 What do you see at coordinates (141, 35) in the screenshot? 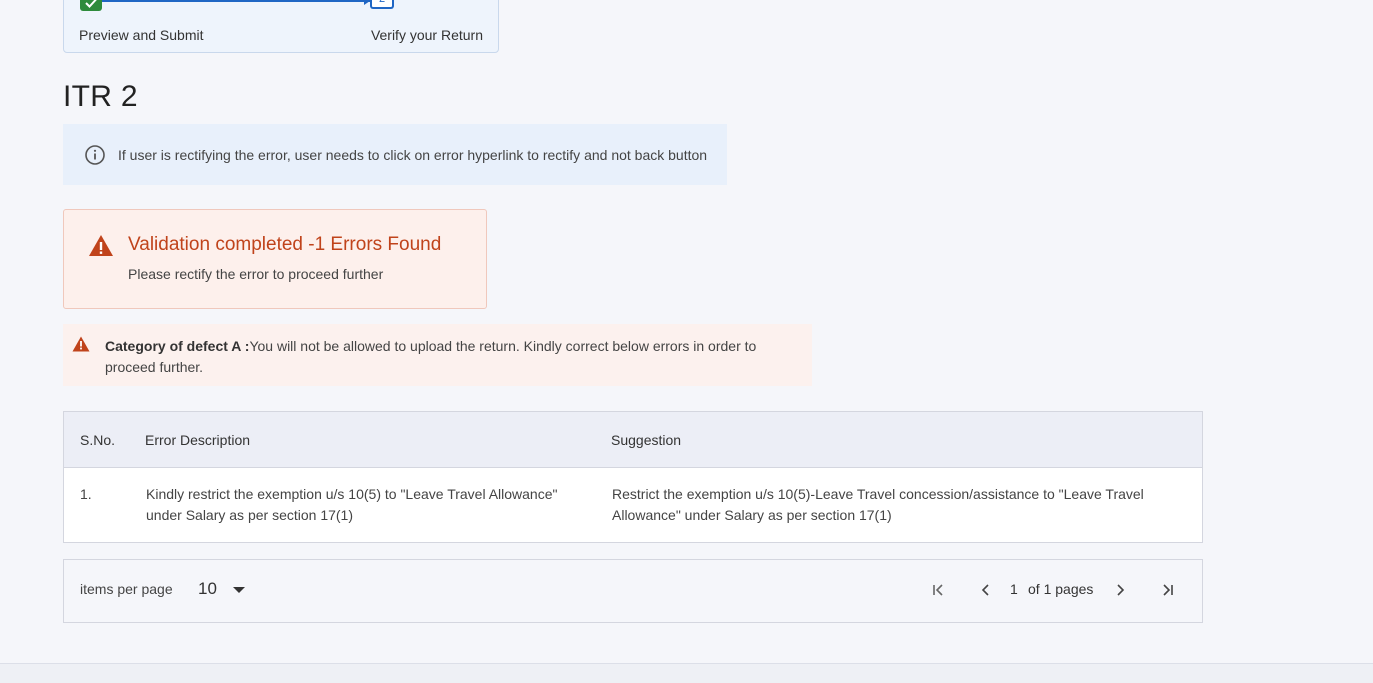
I see `step-label-preview-submit: Preview and Submit` at bounding box center [141, 35].